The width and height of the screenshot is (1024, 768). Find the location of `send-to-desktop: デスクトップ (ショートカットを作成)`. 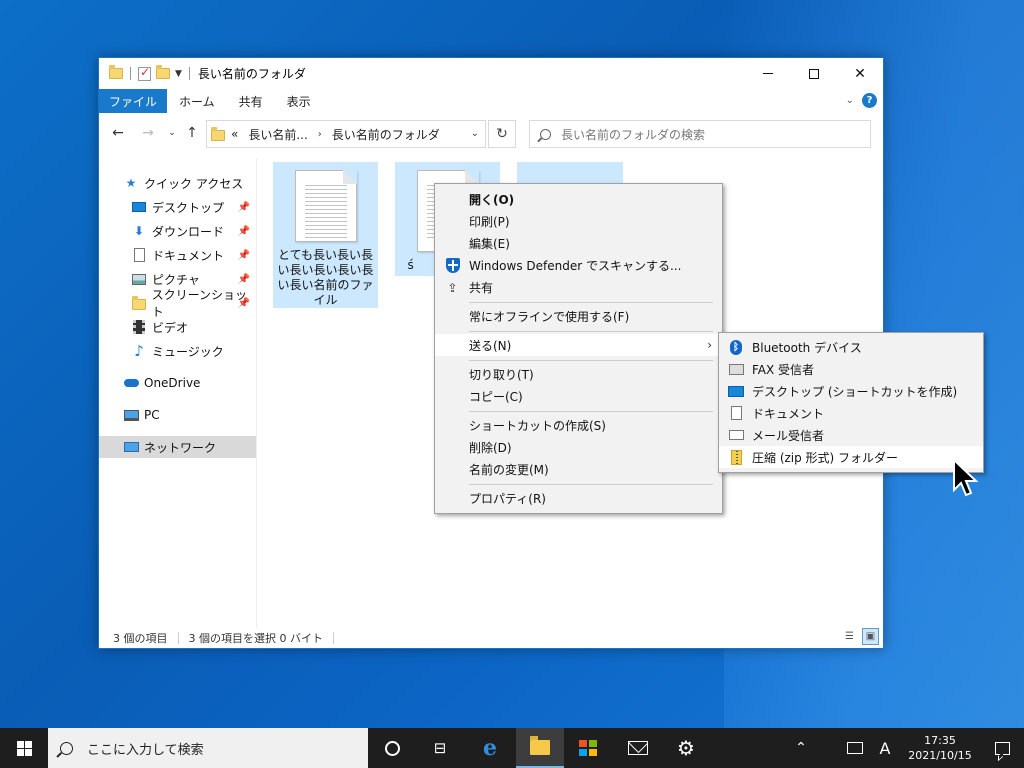

send-to-desktop: デスクトップ (ショートカットを作成) is located at coordinates (851, 391).